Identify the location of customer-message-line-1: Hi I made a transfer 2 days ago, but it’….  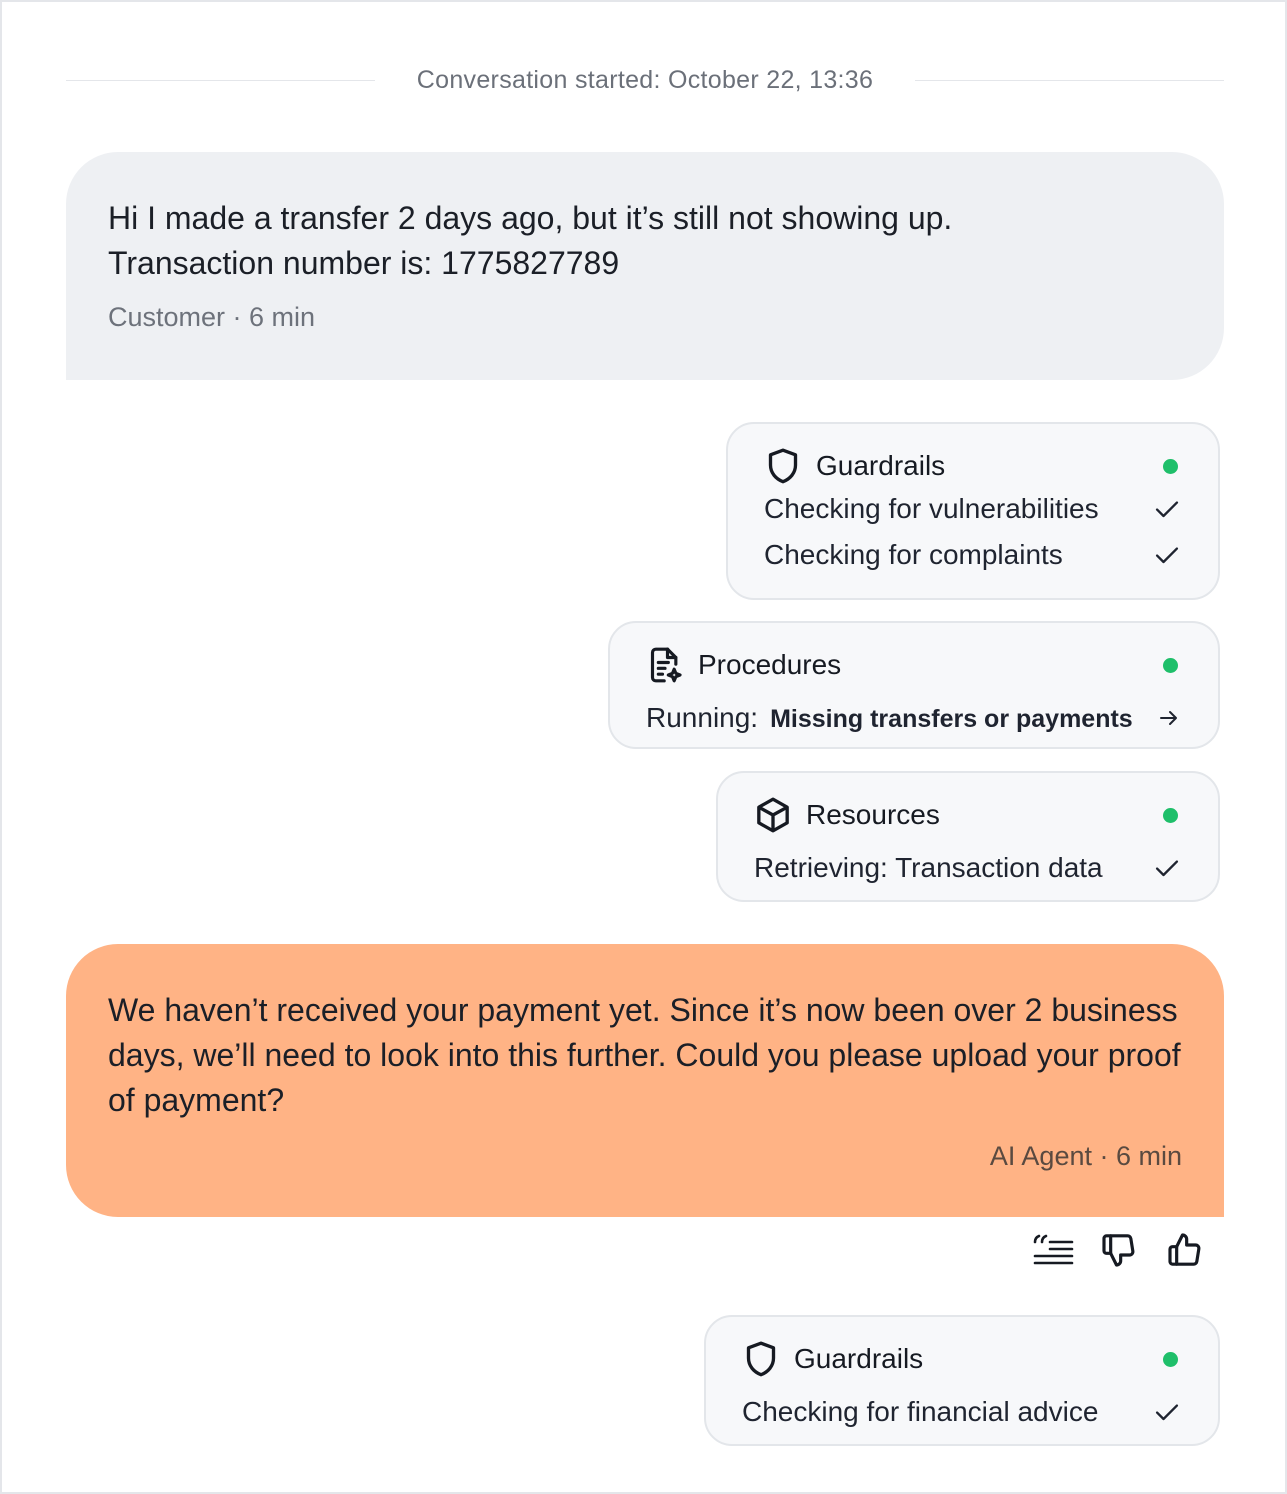
(530, 218).